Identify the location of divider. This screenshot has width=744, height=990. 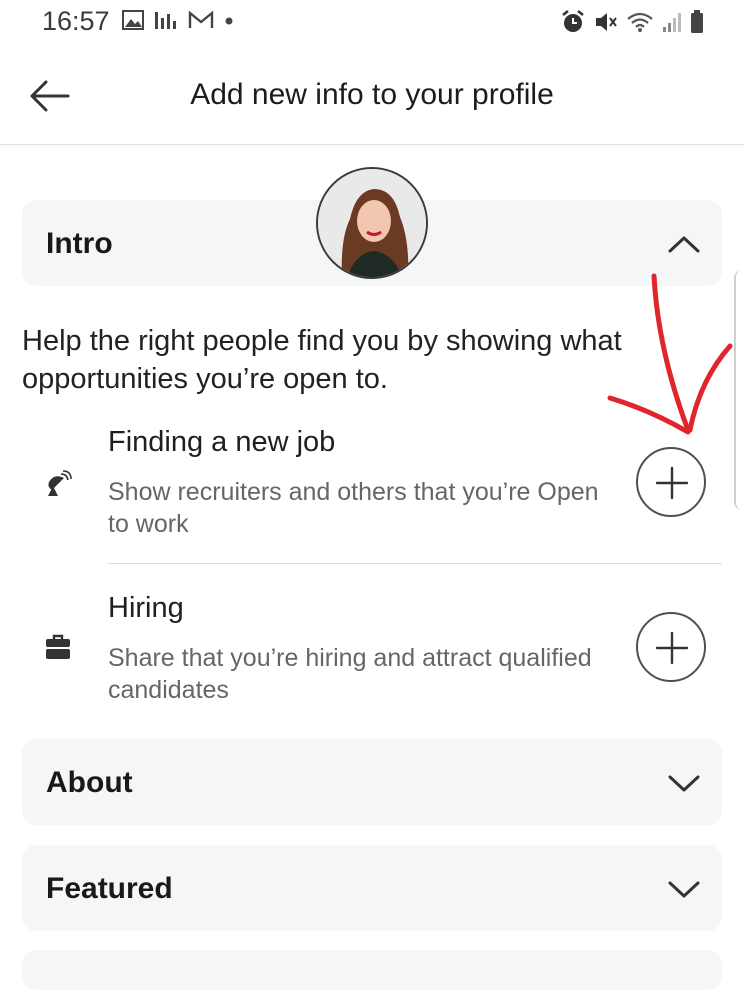
(415, 563).